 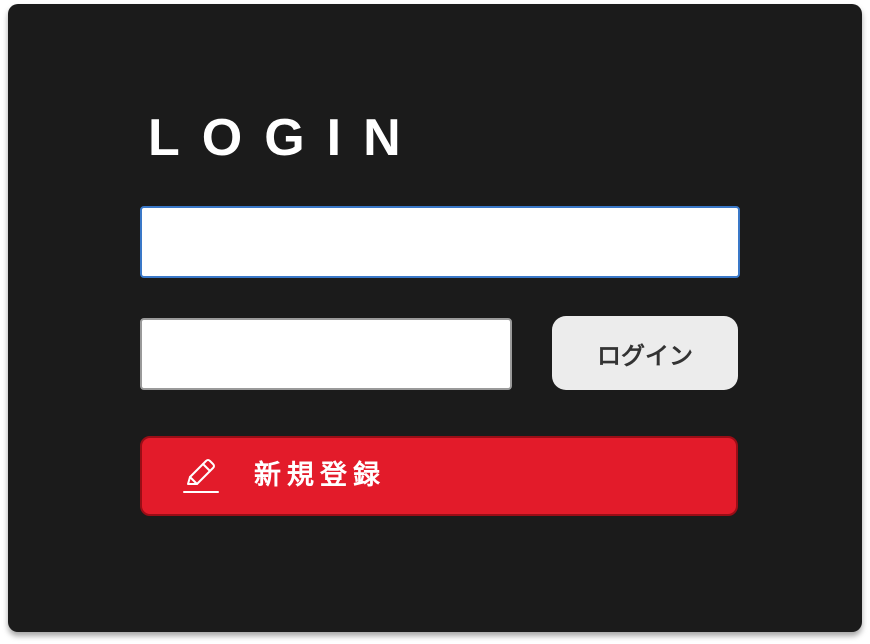 What do you see at coordinates (285, 138) in the screenshot?
I see `login-title: LOGIN` at bounding box center [285, 138].